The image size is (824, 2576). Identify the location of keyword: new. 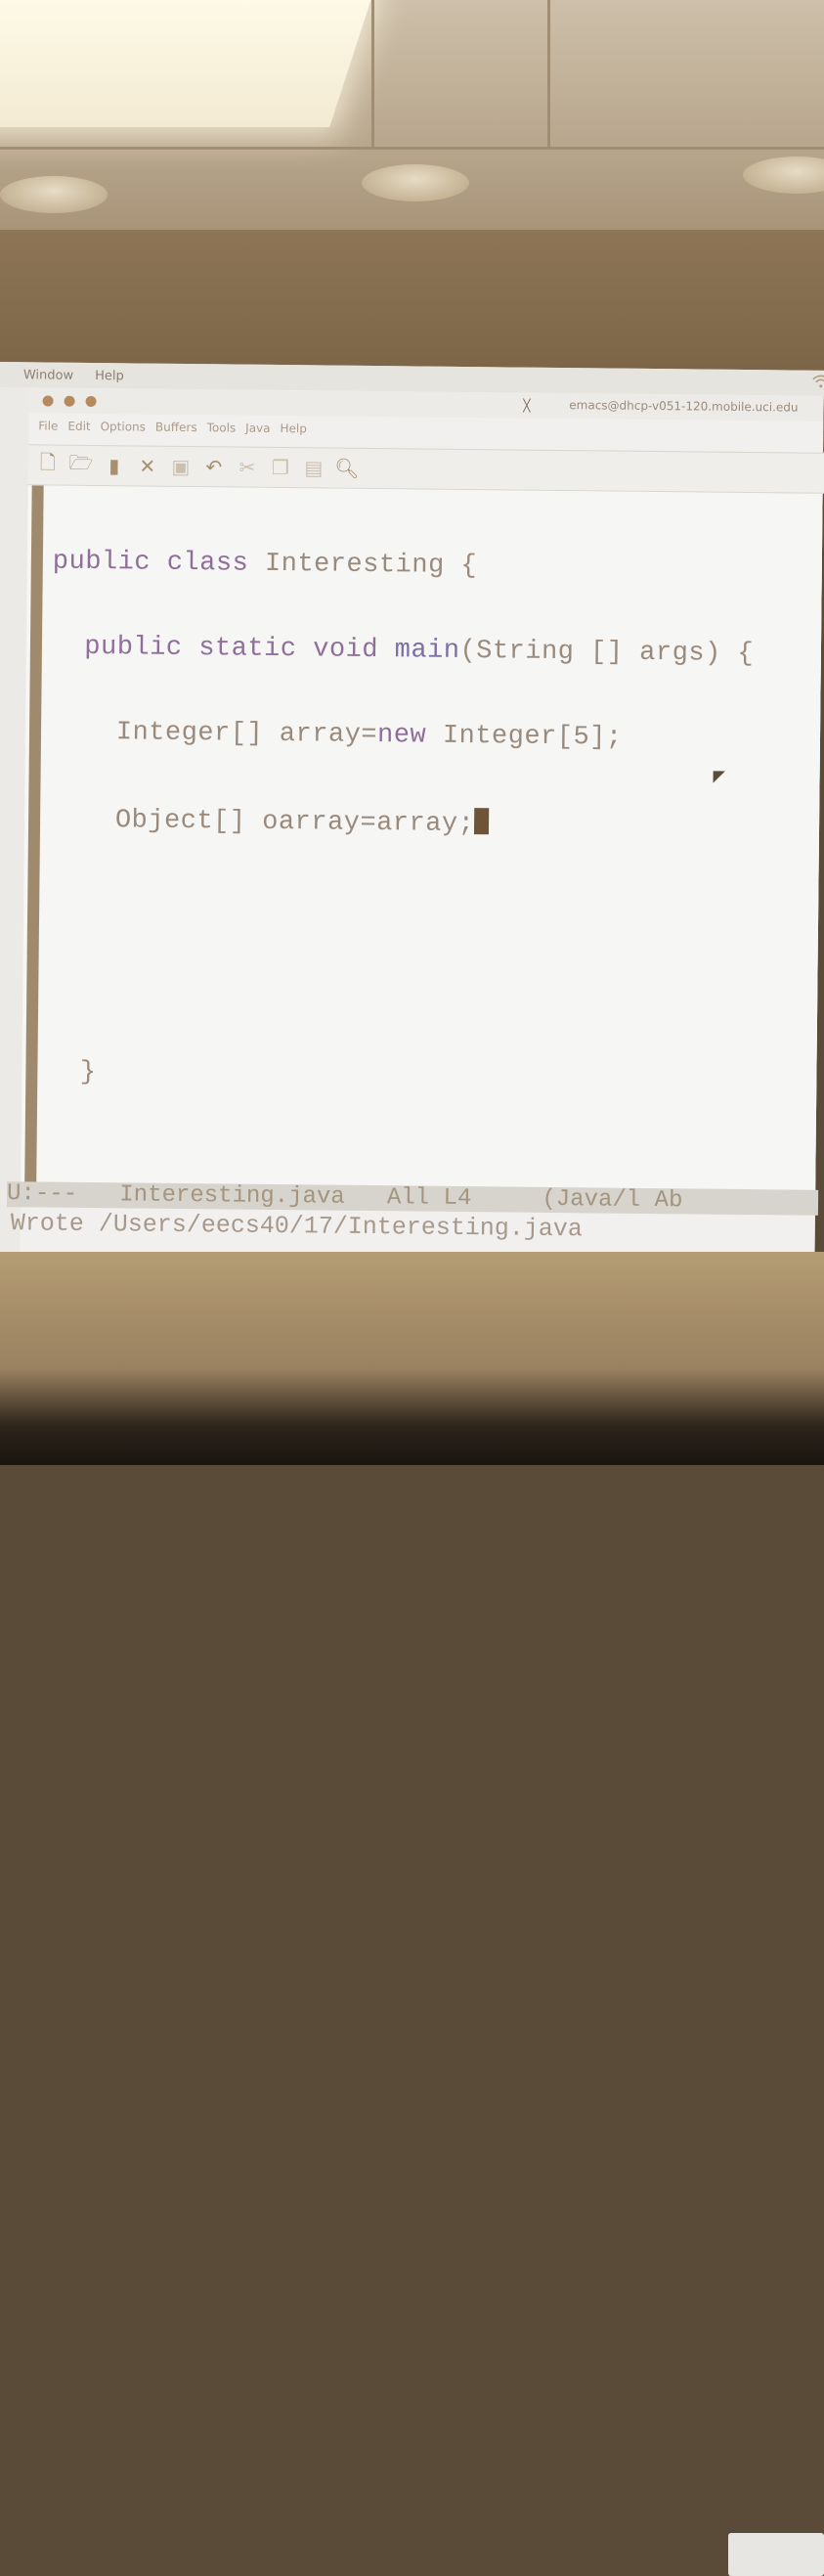
(401, 736).